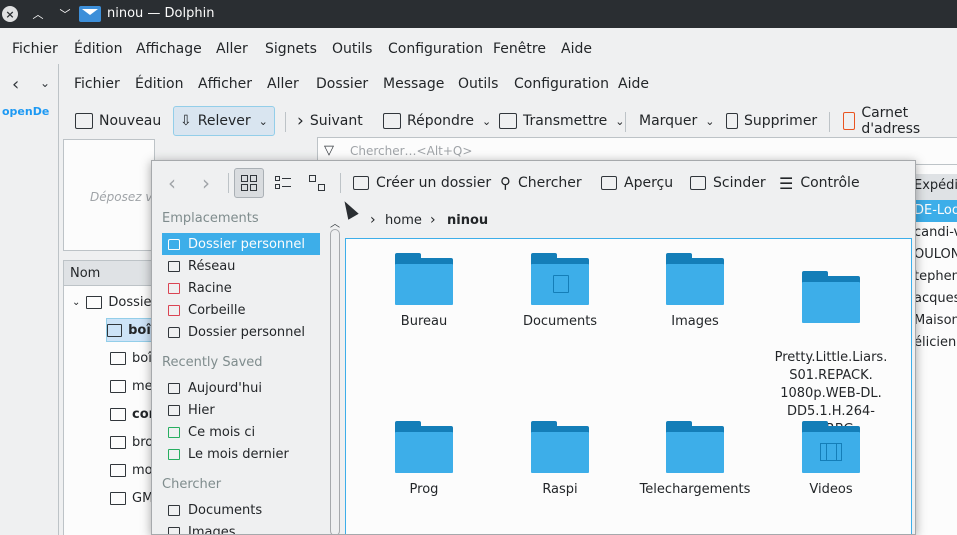 The width and height of the screenshot is (957, 535). What do you see at coordinates (131, 470) in the screenshot?
I see `folder-item: mo` at bounding box center [131, 470].